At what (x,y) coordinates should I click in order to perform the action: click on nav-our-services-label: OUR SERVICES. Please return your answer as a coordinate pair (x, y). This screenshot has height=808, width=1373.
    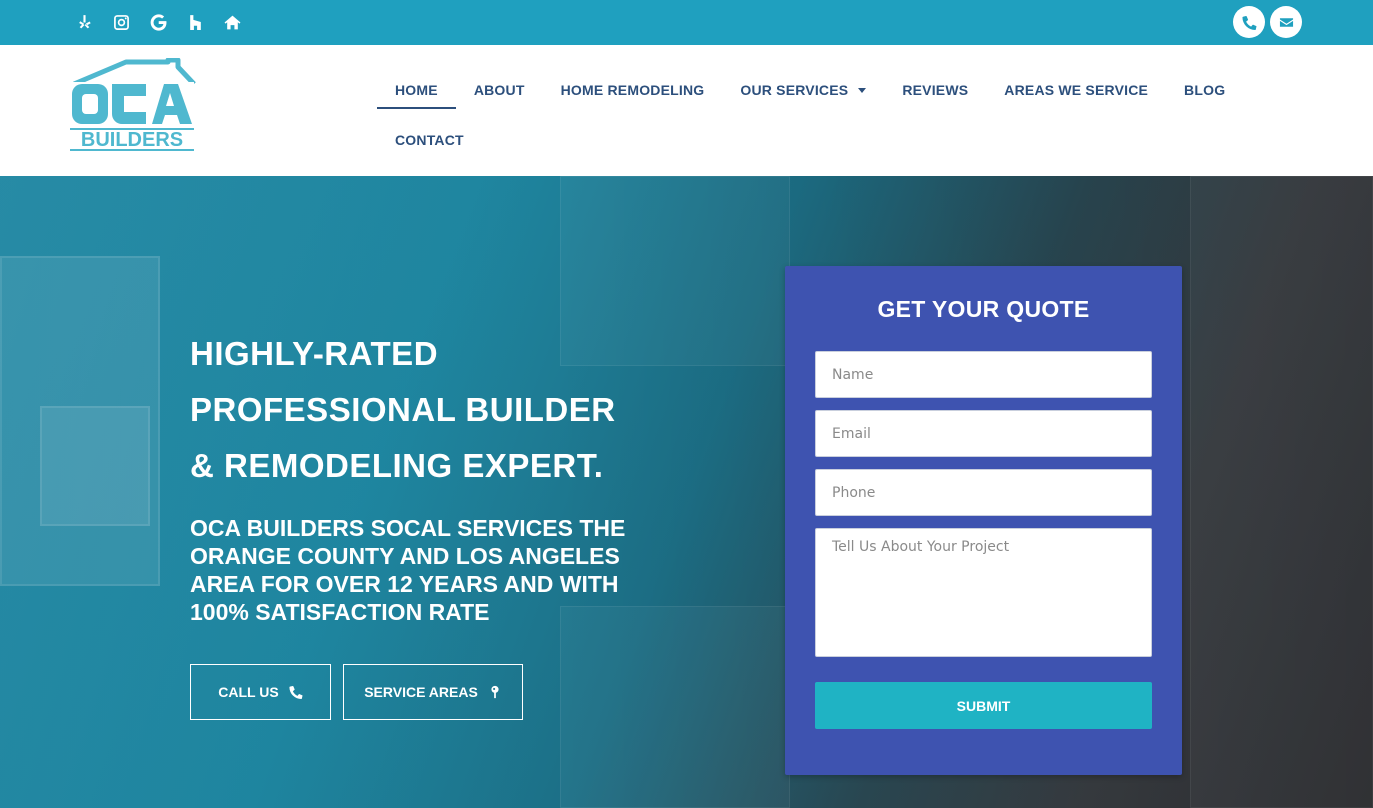
    Looking at the image, I should click on (794, 90).